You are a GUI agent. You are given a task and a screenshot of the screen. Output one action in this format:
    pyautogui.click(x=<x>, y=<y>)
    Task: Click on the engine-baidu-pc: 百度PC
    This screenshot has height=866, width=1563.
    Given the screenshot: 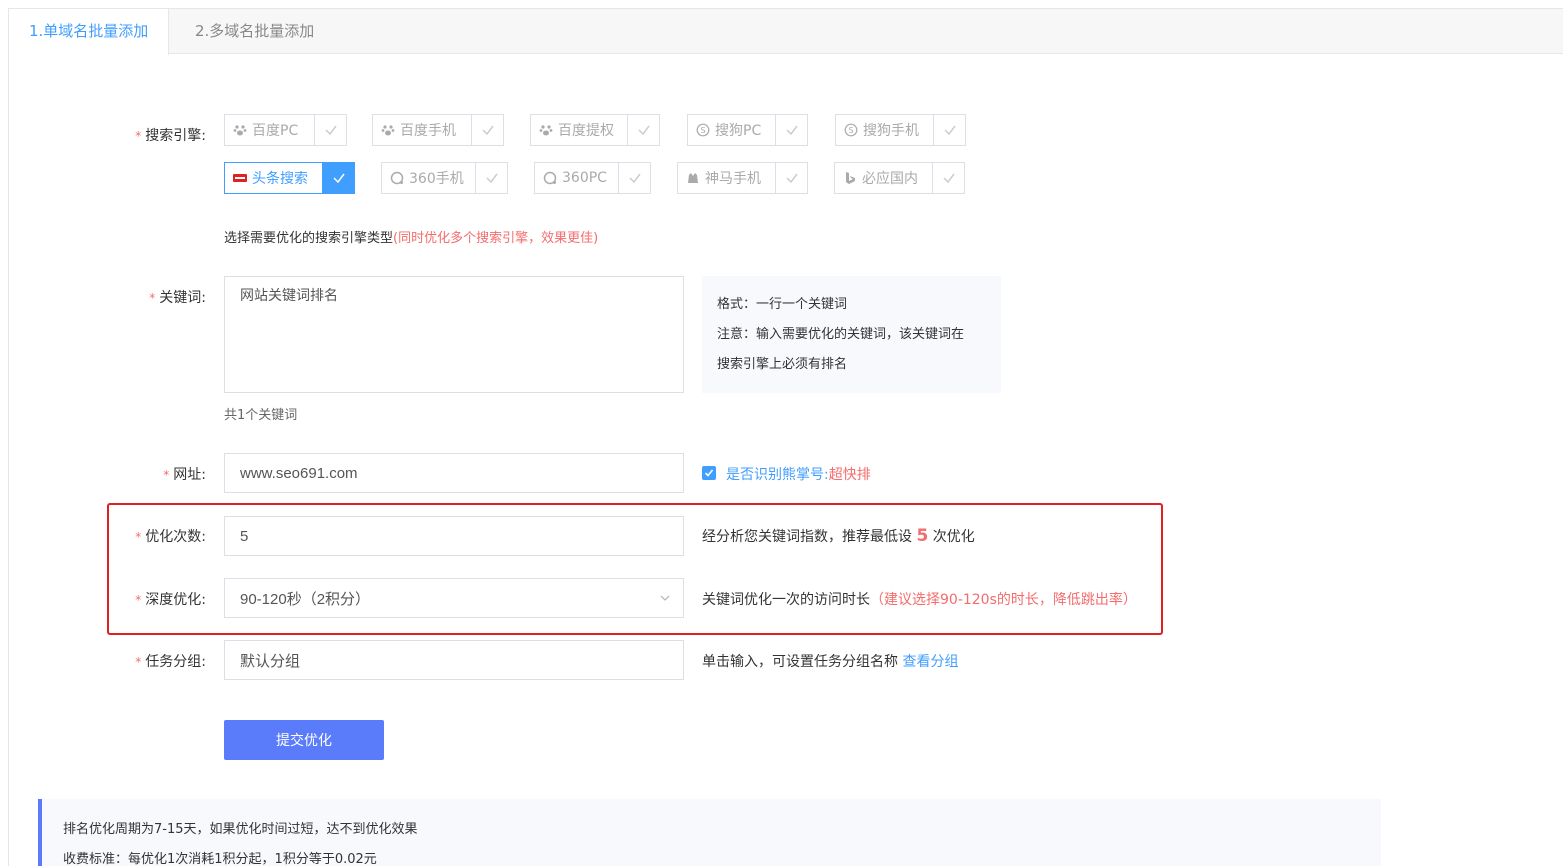 What is the action you would take?
    pyautogui.click(x=285, y=130)
    